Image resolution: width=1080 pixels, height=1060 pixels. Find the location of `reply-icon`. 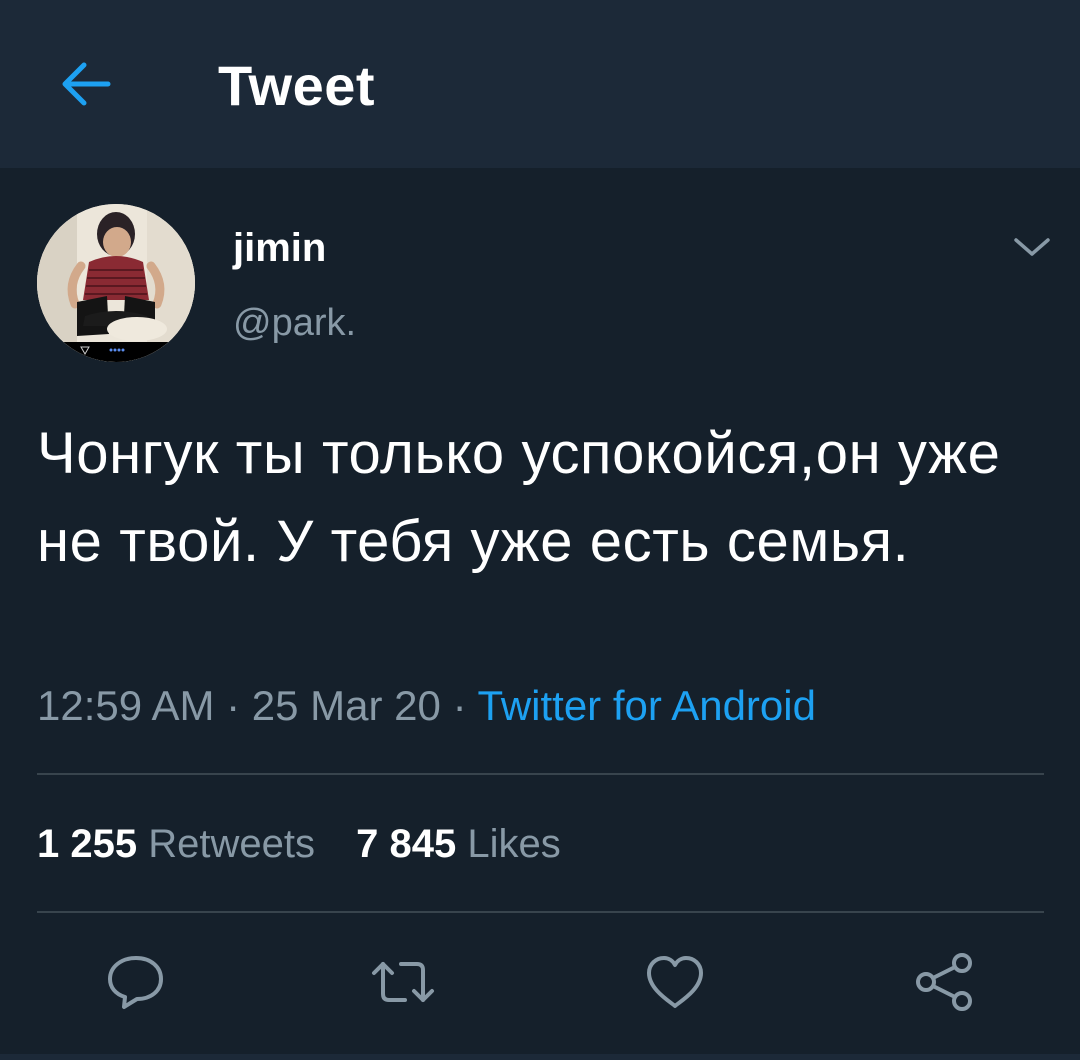

reply-icon is located at coordinates (135, 982).